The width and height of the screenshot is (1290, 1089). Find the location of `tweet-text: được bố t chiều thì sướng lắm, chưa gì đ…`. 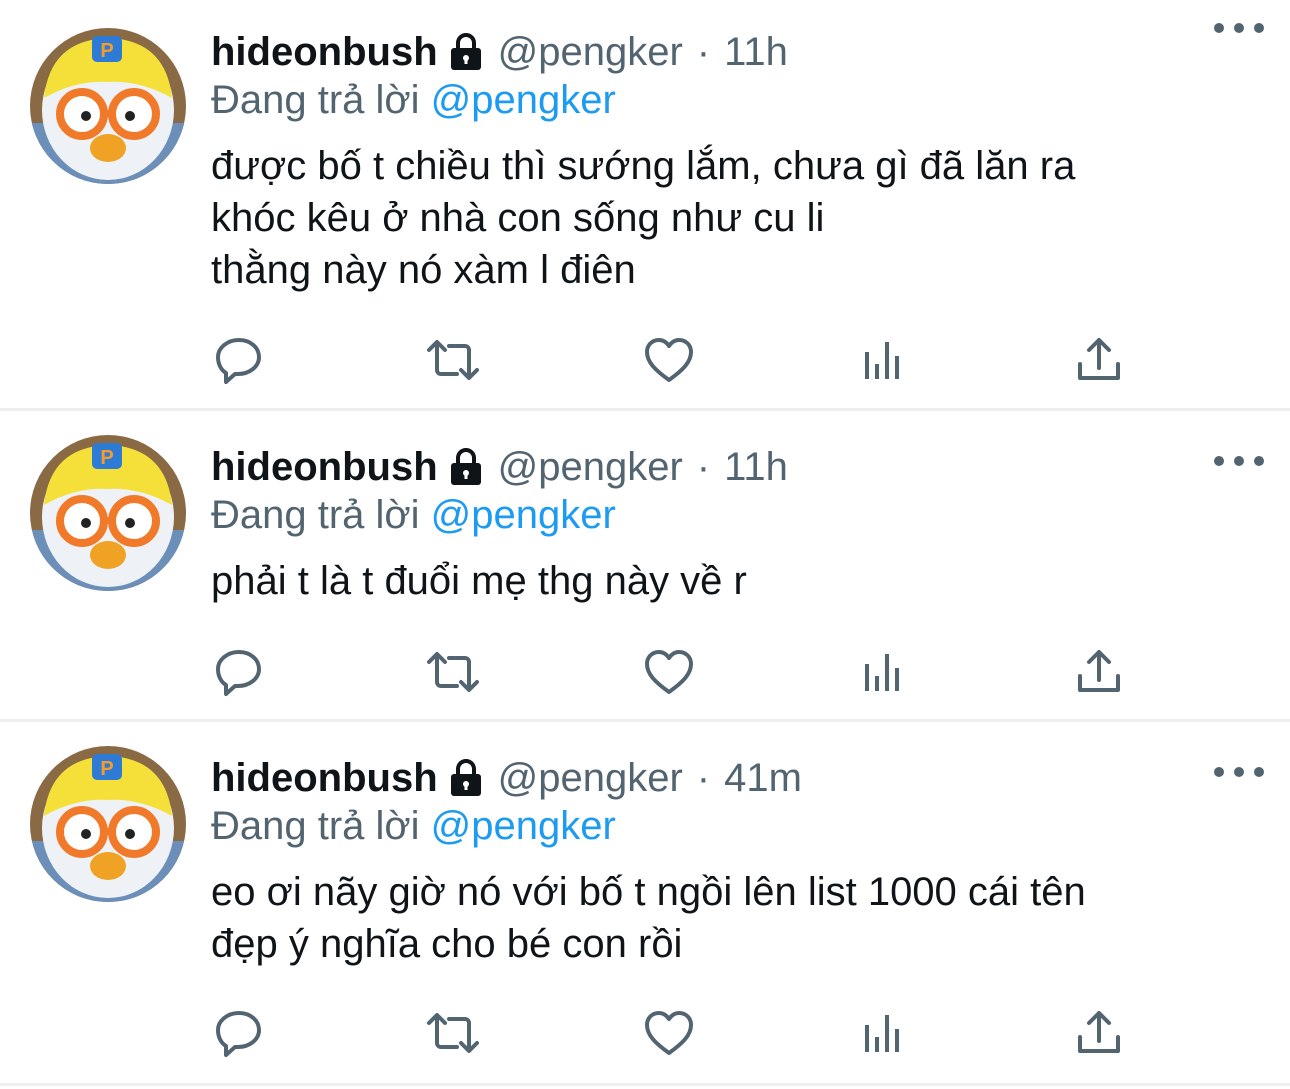

tweet-text: được bố t chiều thì sướng lắm, chưa gì đ… is located at coordinates (730, 218).